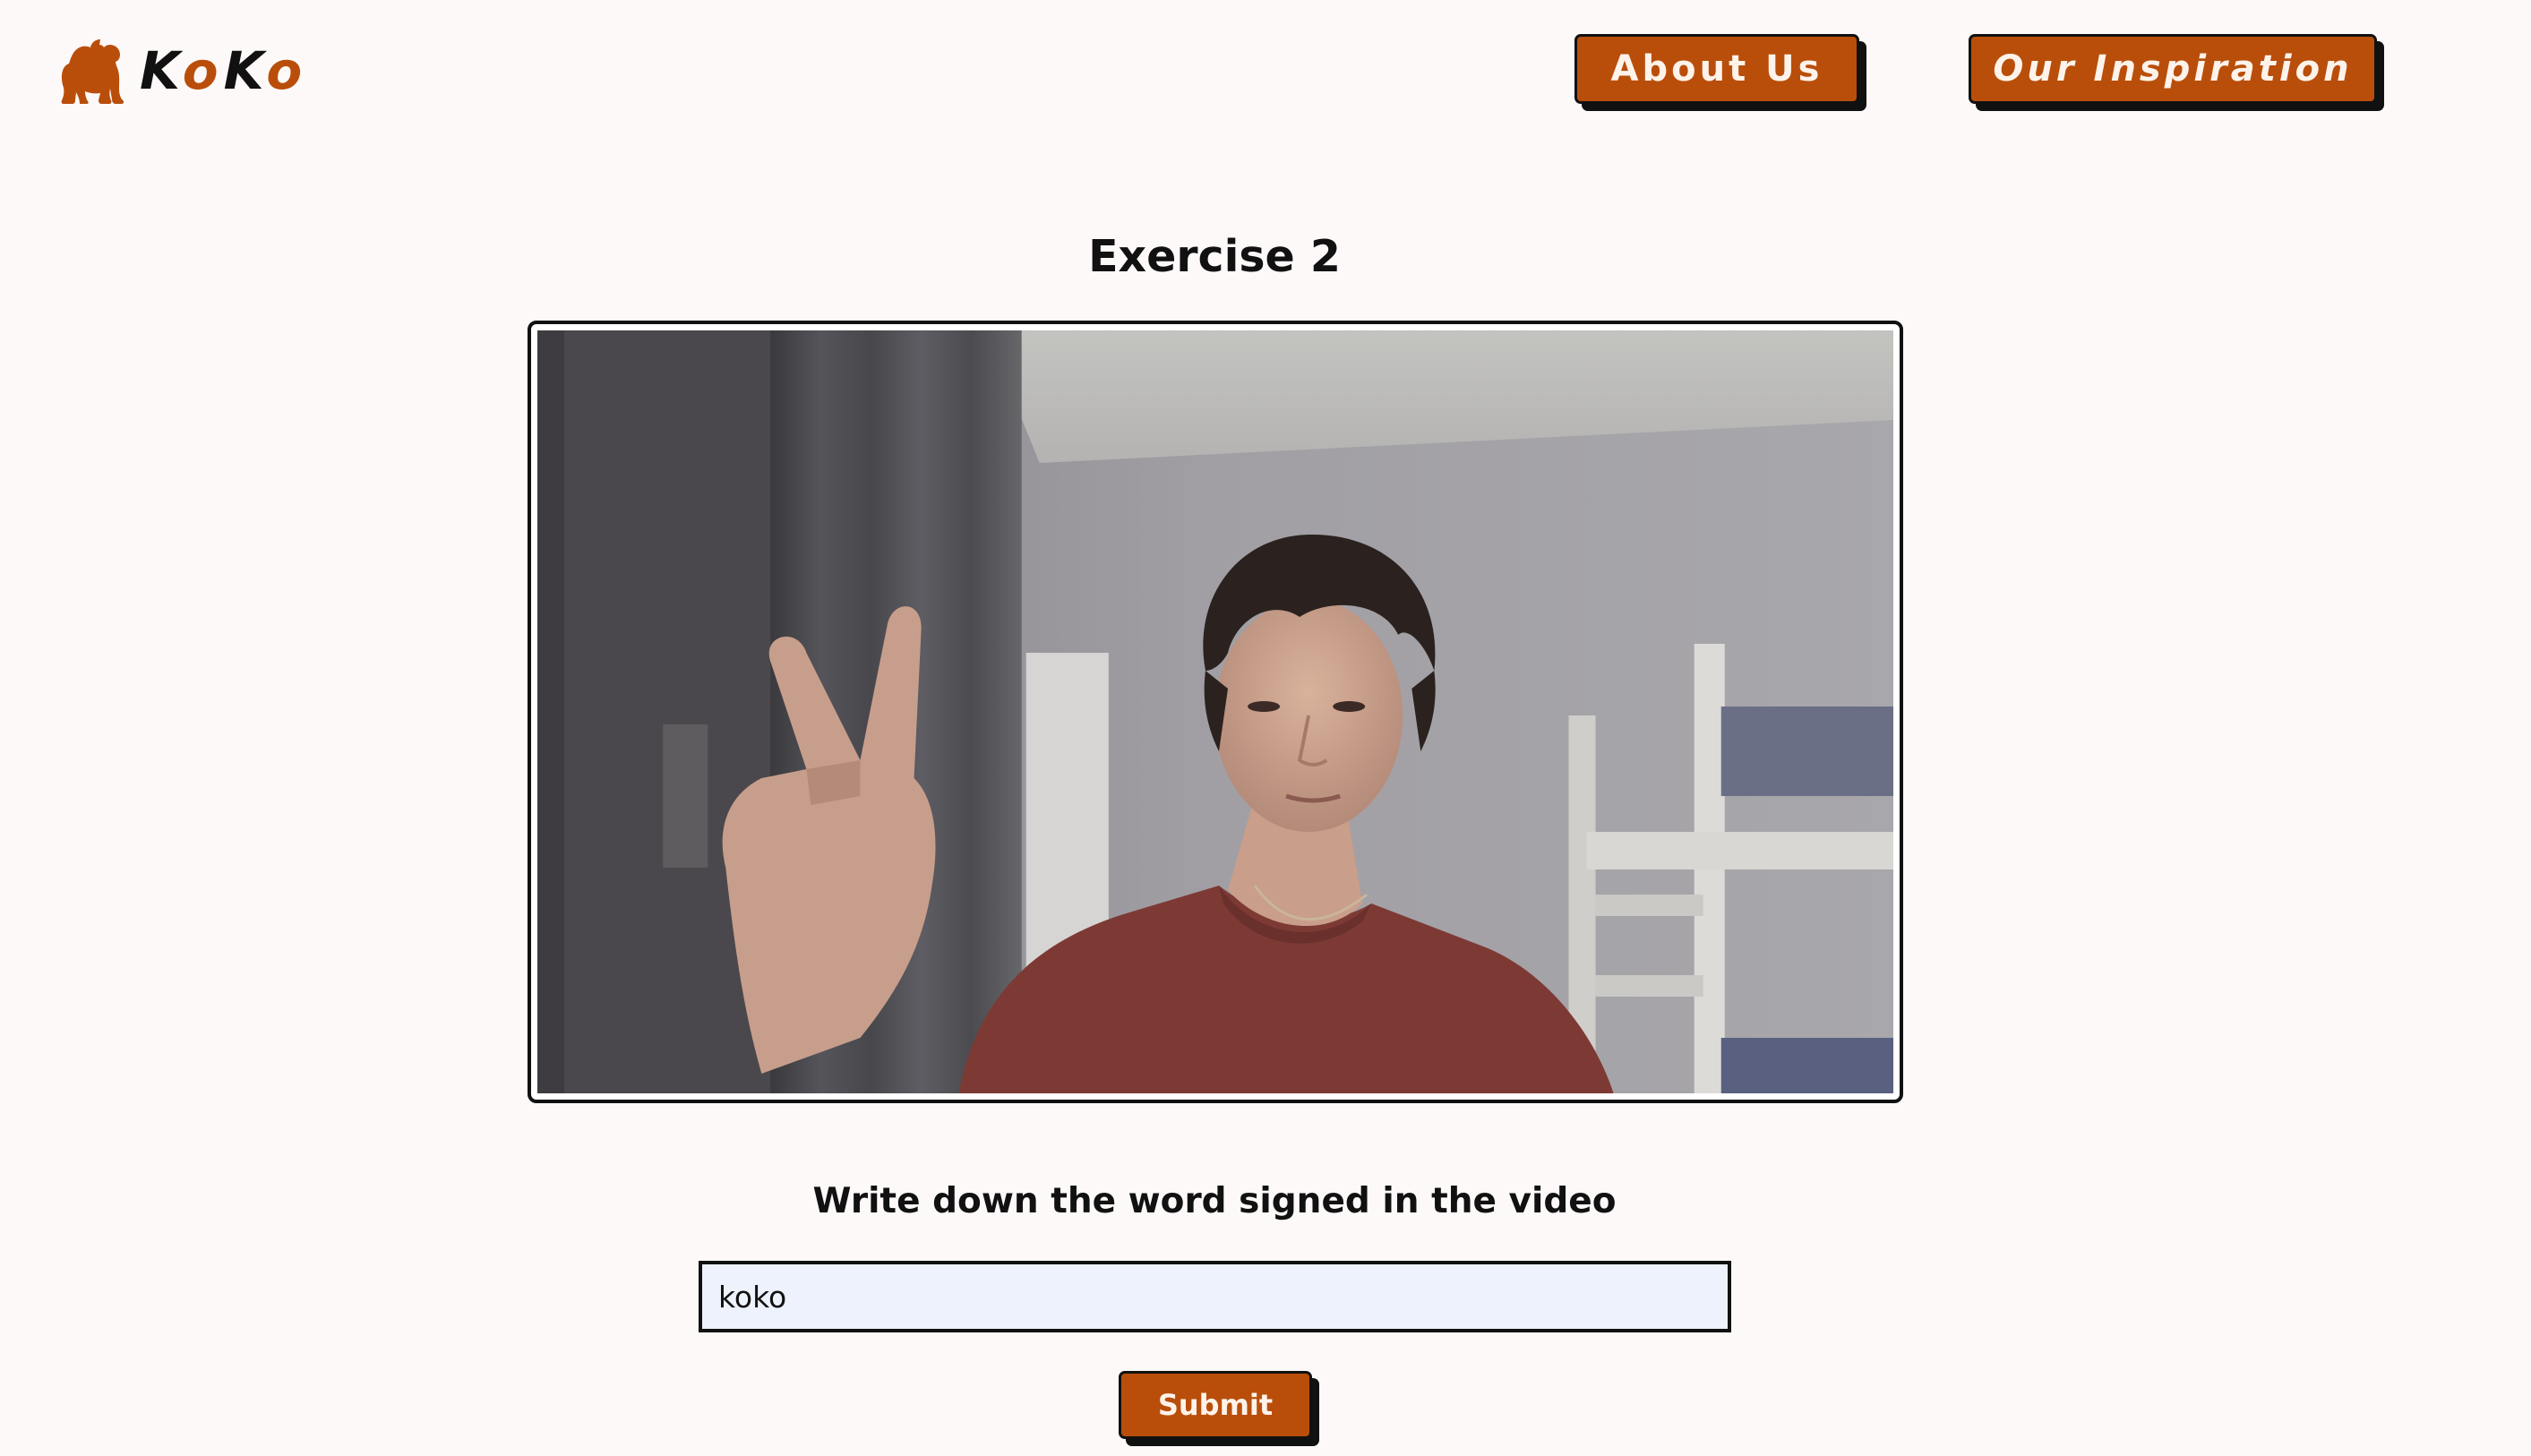  Describe the element at coordinates (93, 71) in the screenshot. I see `gorilla-icon` at that location.